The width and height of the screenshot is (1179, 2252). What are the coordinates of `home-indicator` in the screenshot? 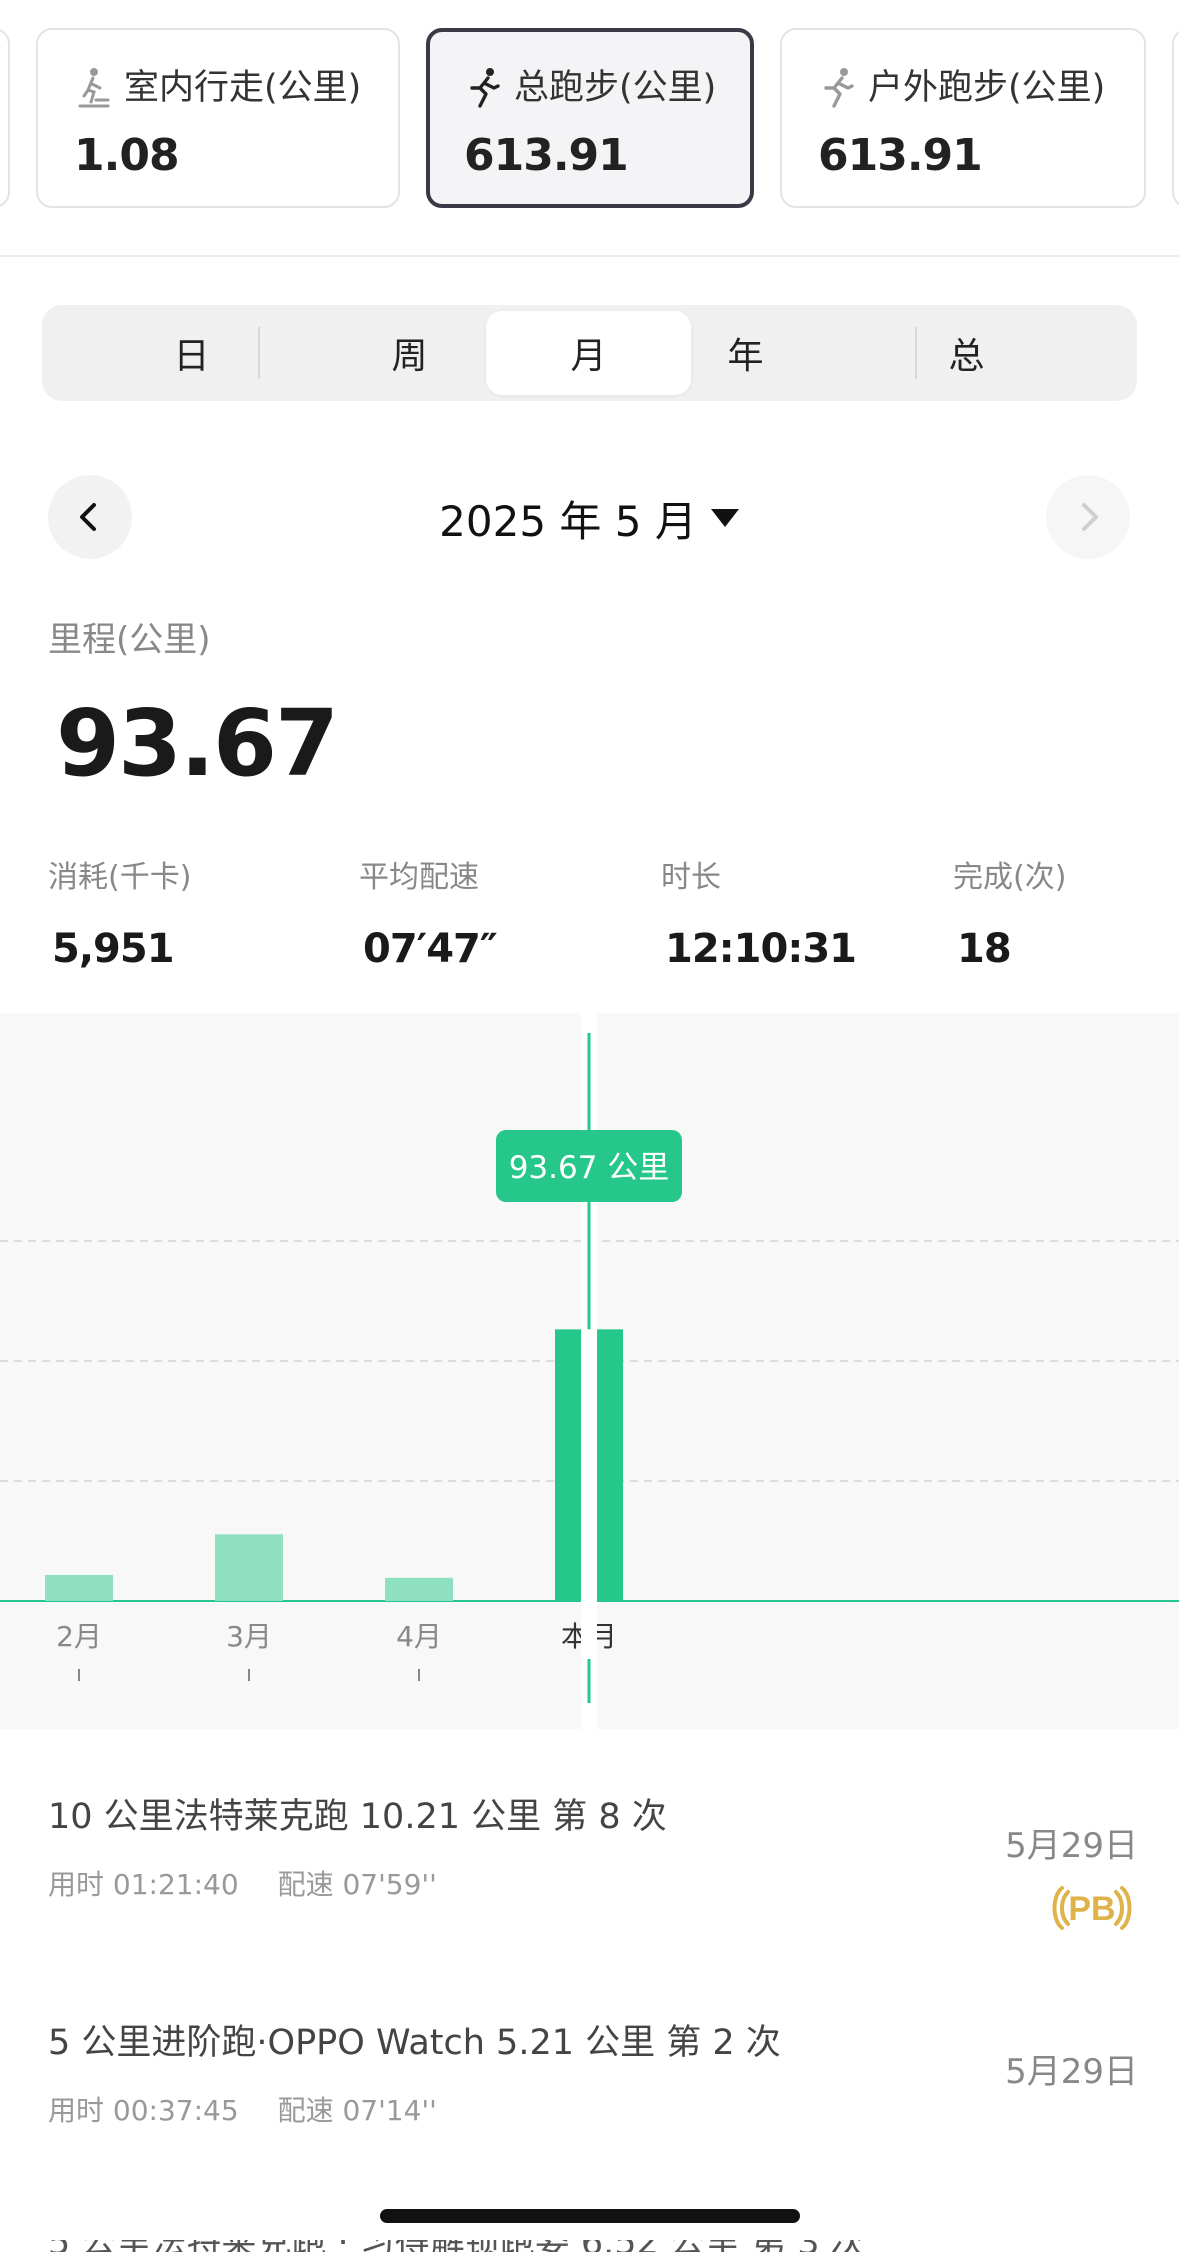 It's located at (590, 2216).